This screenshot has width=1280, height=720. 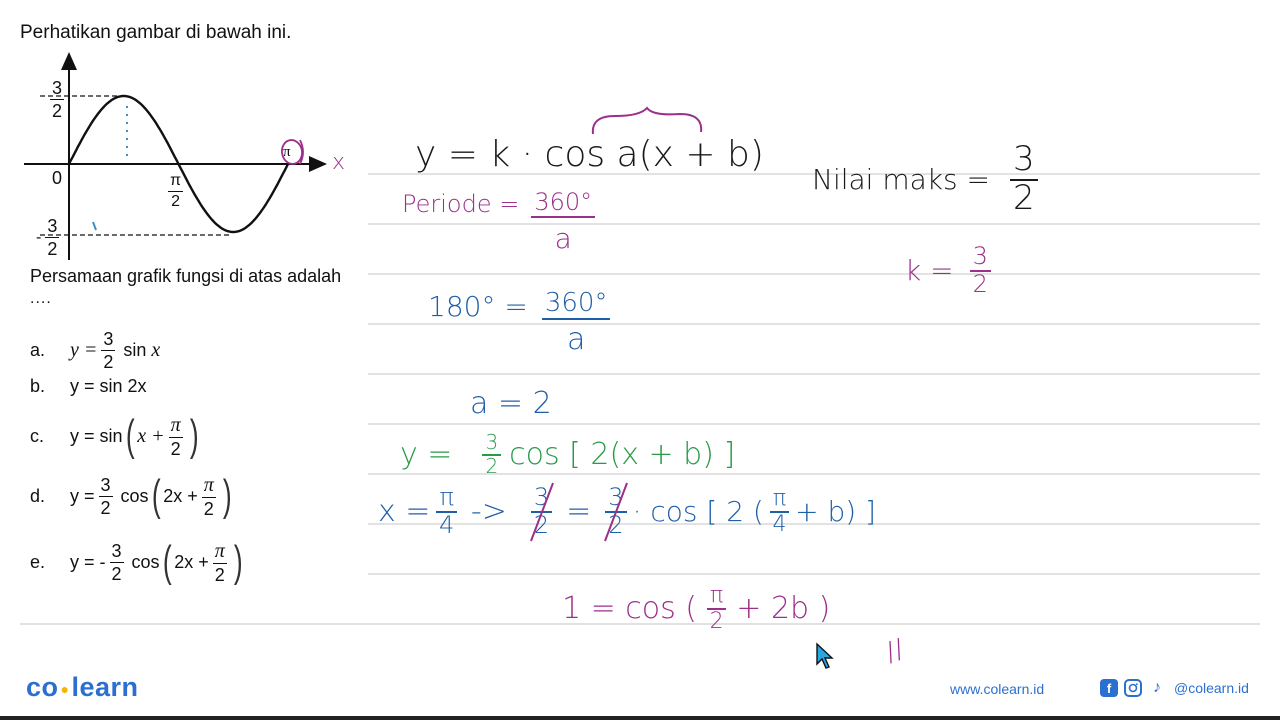 What do you see at coordinates (52, 249) in the screenshot?
I see `y-min-den: 2` at bounding box center [52, 249].